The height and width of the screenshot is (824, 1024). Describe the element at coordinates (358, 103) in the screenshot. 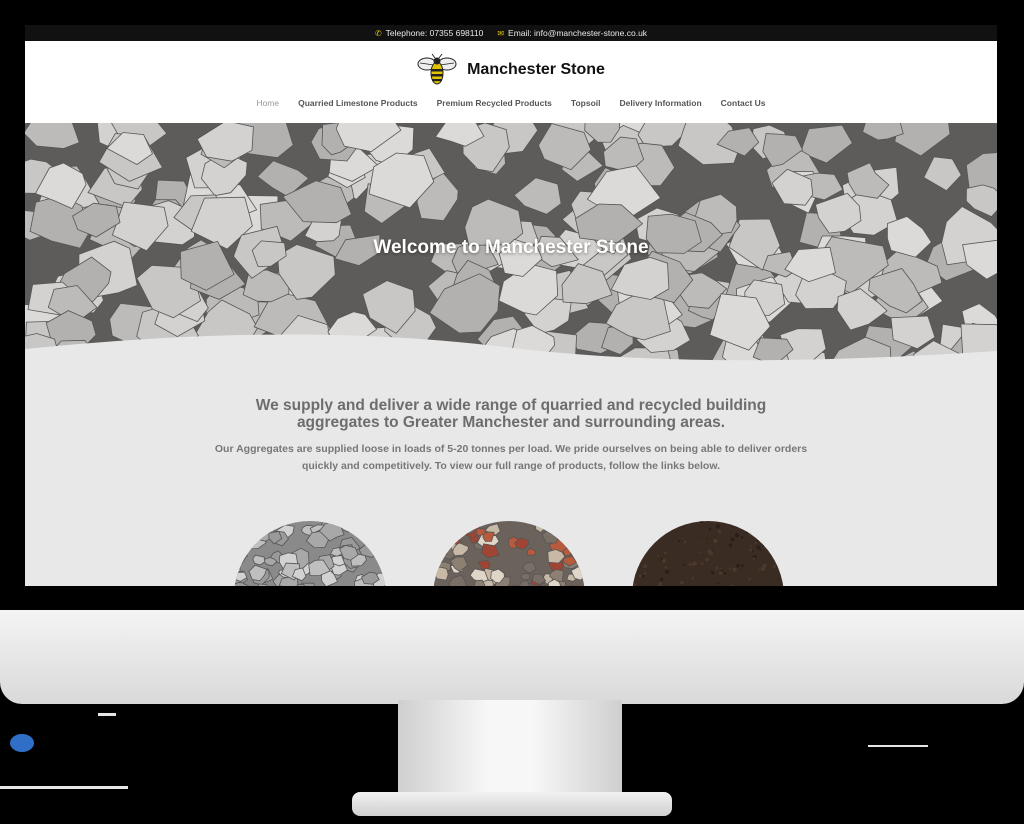

I see `nav-item-quarried-limestone: Quarried Limestone Products` at that location.